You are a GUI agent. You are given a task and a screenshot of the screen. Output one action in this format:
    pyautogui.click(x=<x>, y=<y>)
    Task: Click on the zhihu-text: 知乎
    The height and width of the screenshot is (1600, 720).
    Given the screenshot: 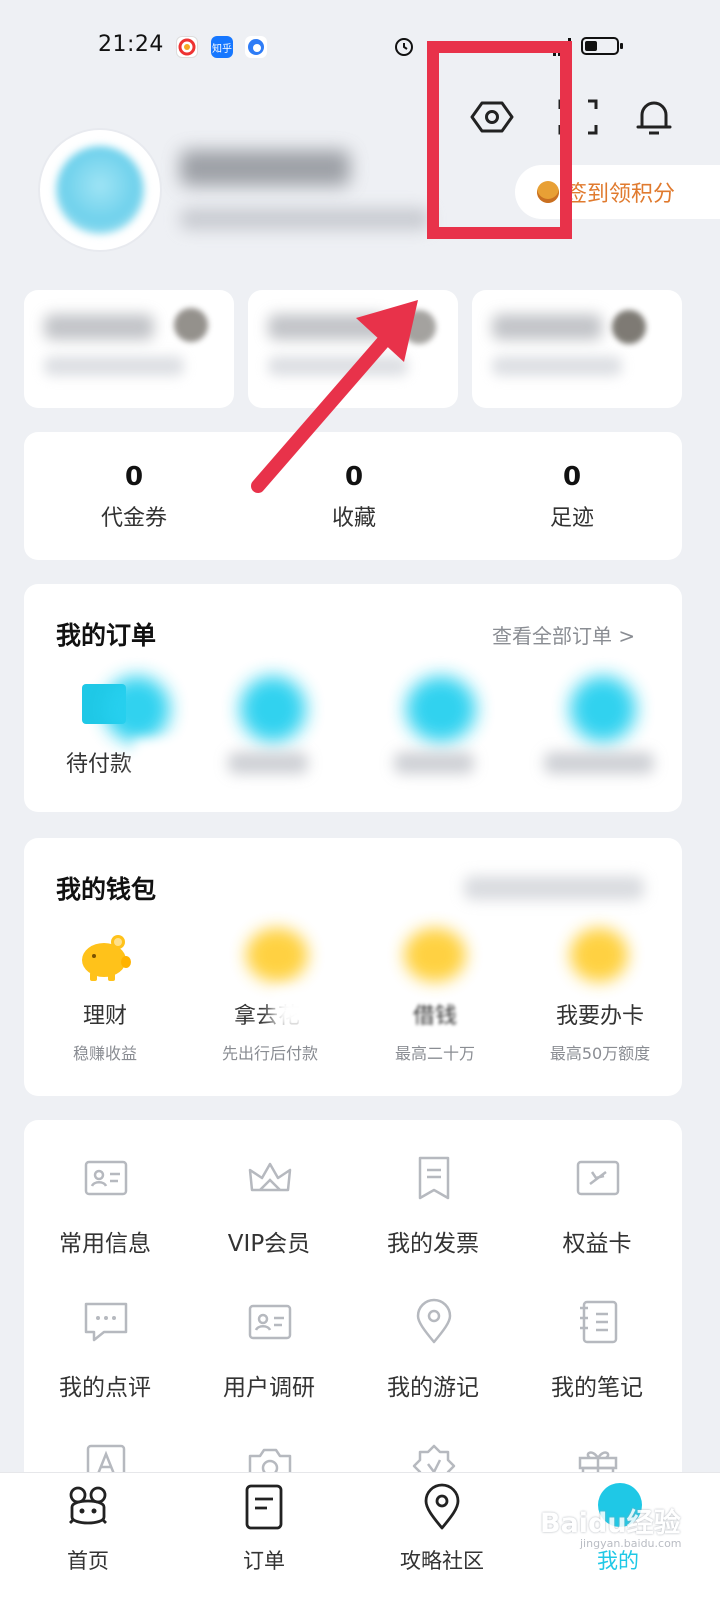 What is the action you would take?
    pyautogui.click(x=222, y=49)
    